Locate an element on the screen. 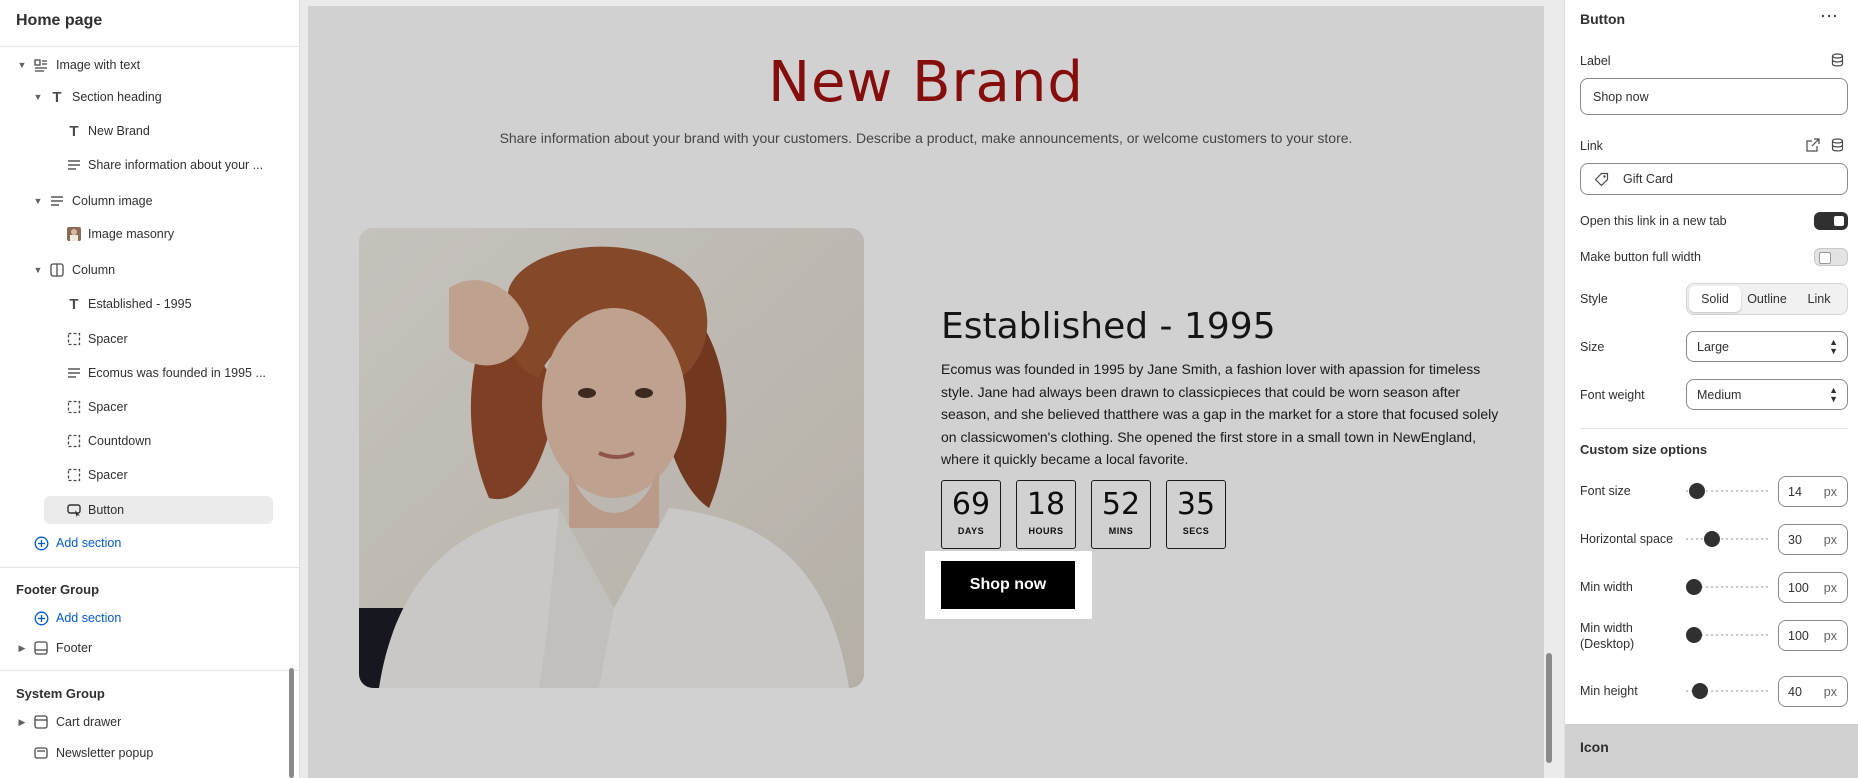 The height and width of the screenshot is (778, 1858). add-section-label: Add section is located at coordinates (89, 618).